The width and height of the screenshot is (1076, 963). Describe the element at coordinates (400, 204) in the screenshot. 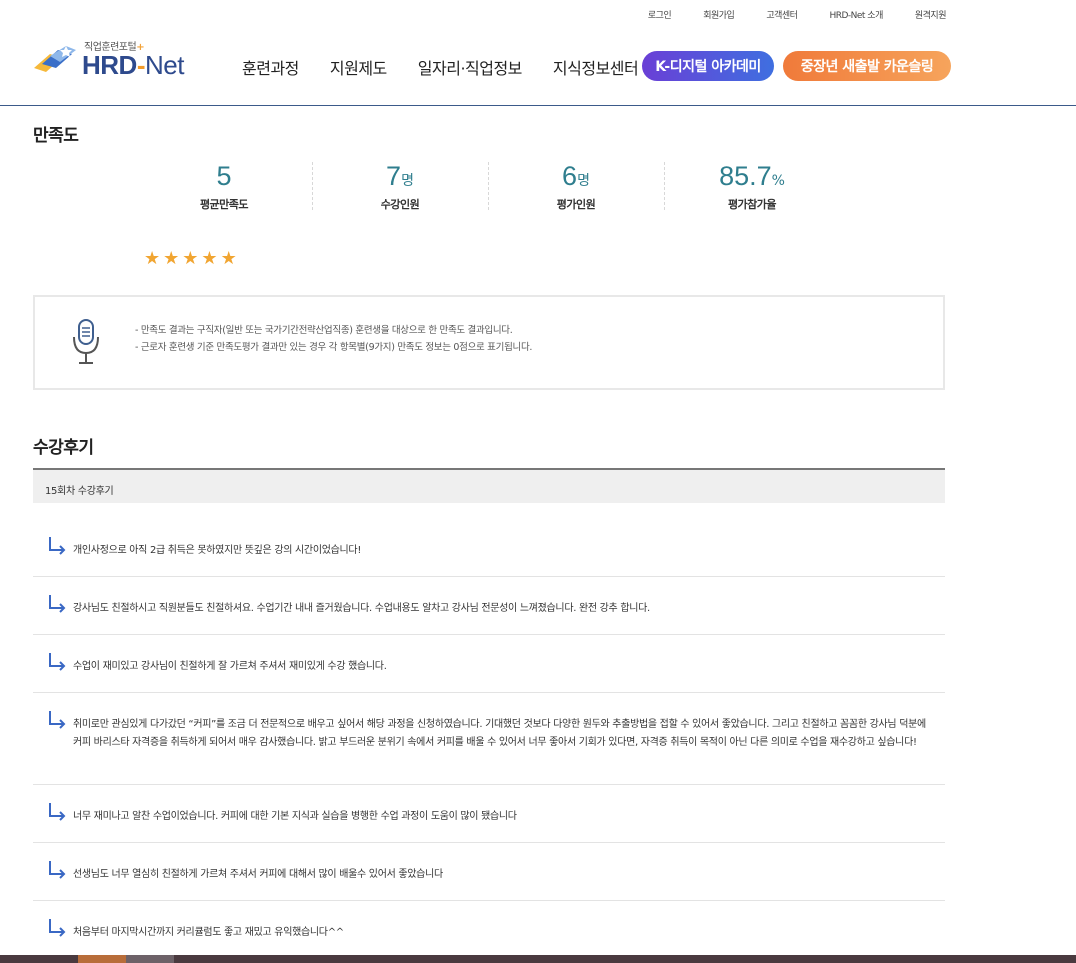

I see `stat-label: 수강인원` at that location.